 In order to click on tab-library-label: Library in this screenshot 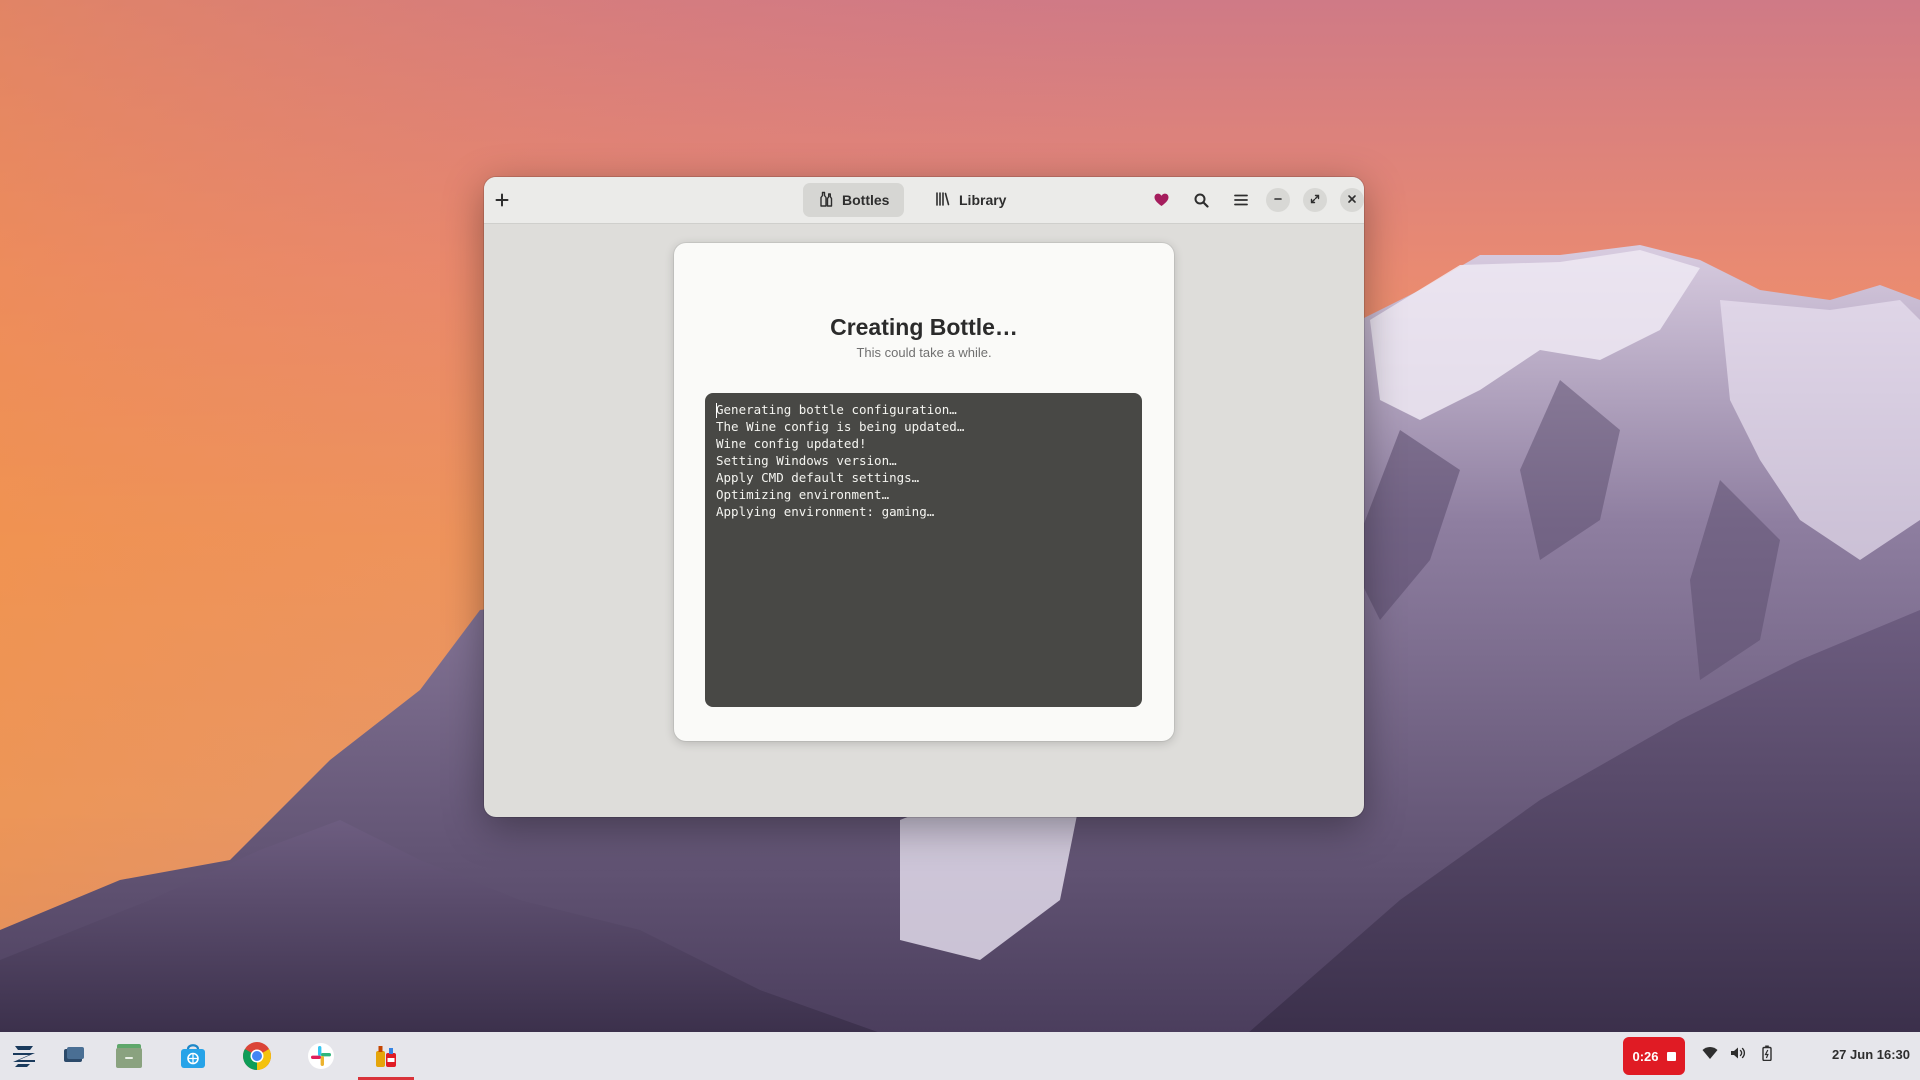, I will do `click(983, 200)`.